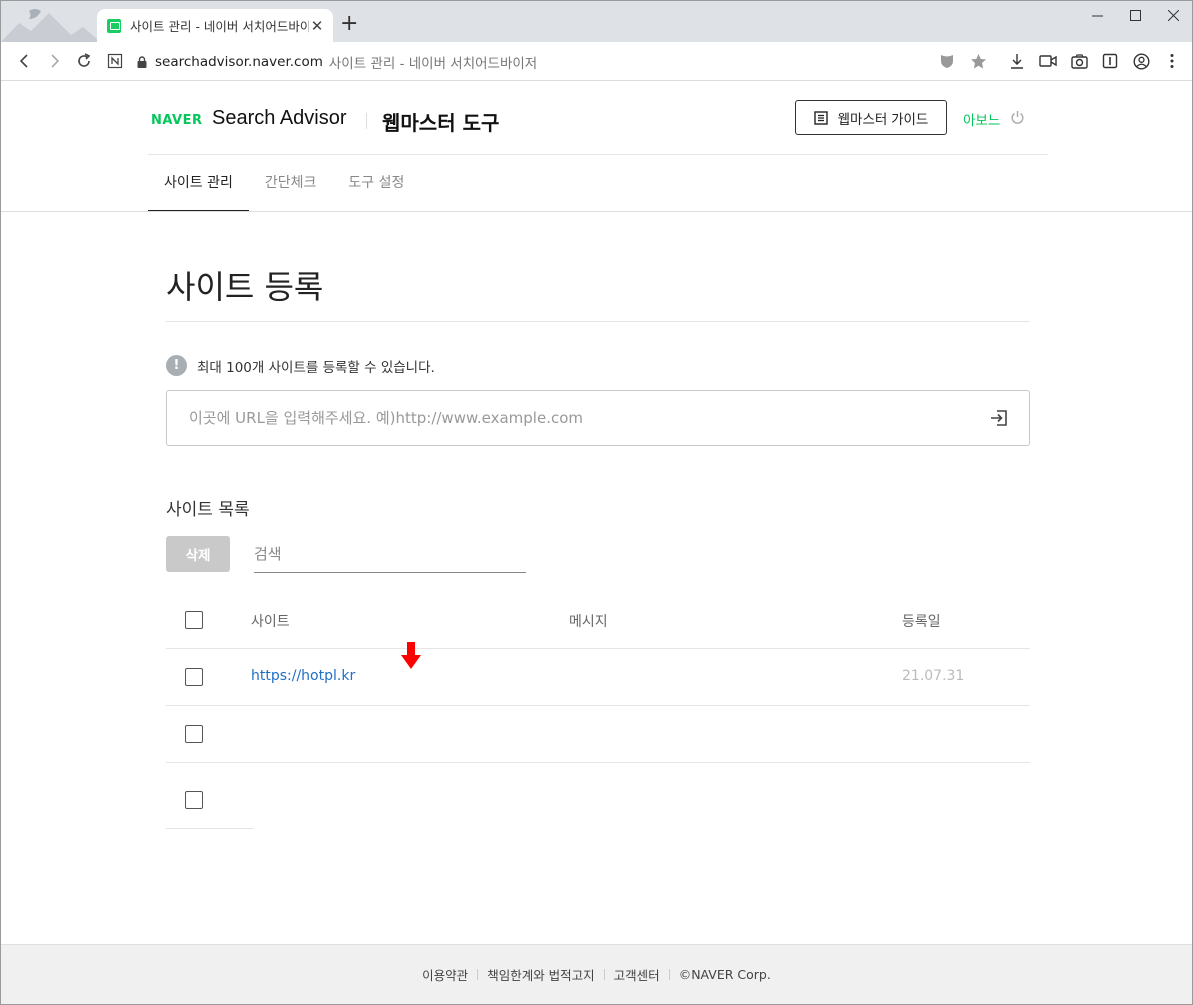 The width and height of the screenshot is (1193, 1005). Describe the element at coordinates (336, 663) in the screenshot. I see `site-cell: https://hotpl.kr` at that location.